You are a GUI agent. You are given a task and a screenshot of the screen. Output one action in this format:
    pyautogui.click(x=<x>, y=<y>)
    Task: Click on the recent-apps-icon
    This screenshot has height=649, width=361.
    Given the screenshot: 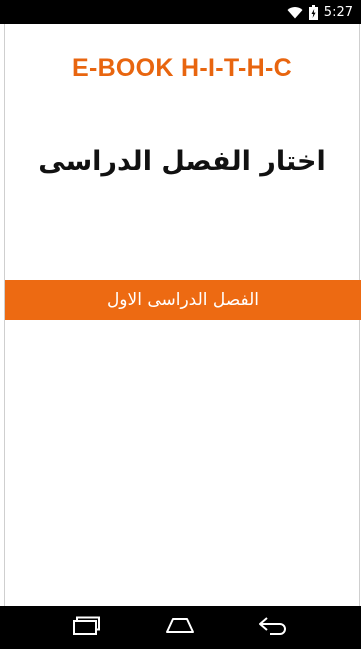 What is the action you would take?
    pyautogui.click(x=87, y=628)
    